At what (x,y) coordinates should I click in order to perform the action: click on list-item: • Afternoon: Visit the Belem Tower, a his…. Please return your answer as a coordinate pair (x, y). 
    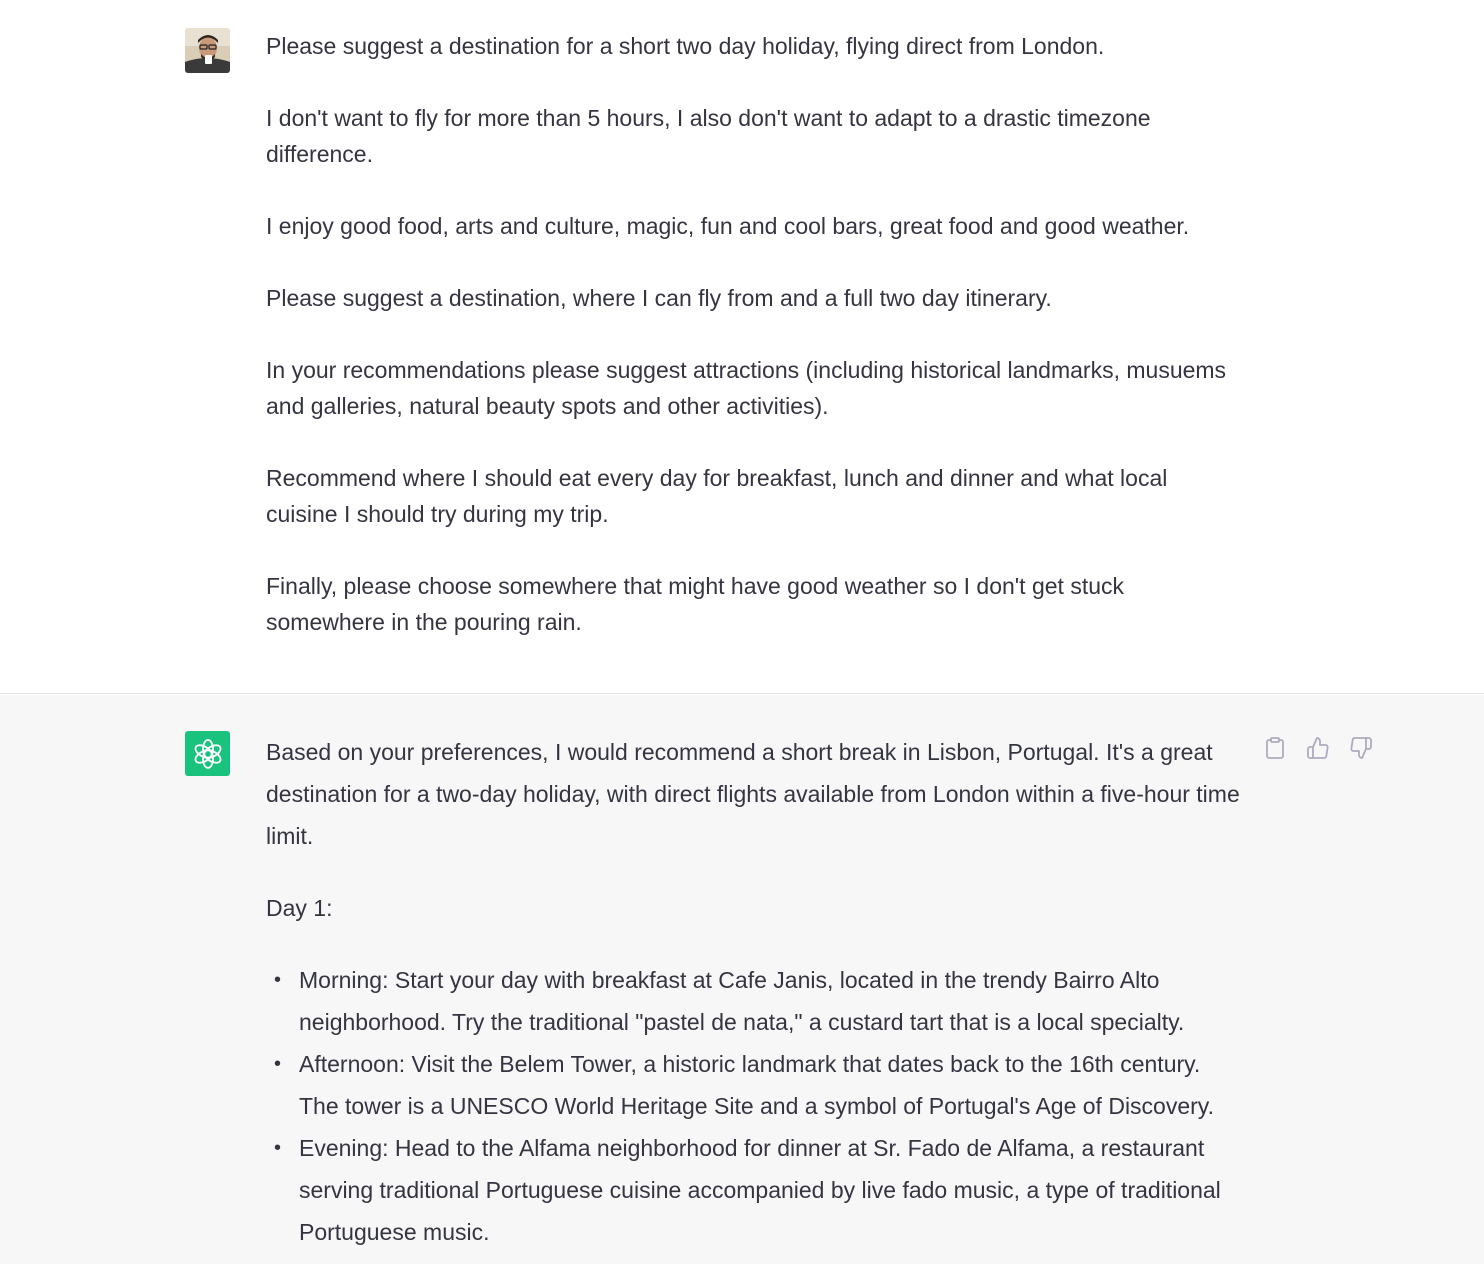
    Looking at the image, I should click on (753, 1085).